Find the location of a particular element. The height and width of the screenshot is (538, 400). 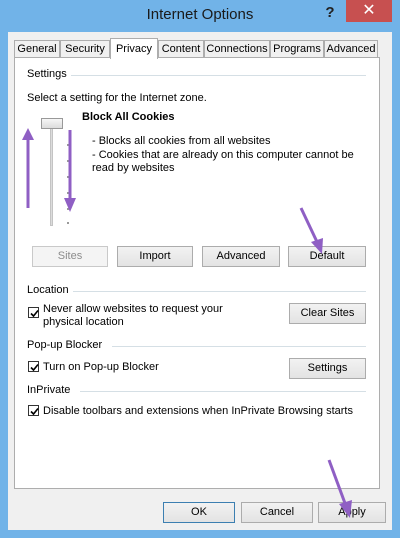

import-button: Import is located at coordinates (155, 256).